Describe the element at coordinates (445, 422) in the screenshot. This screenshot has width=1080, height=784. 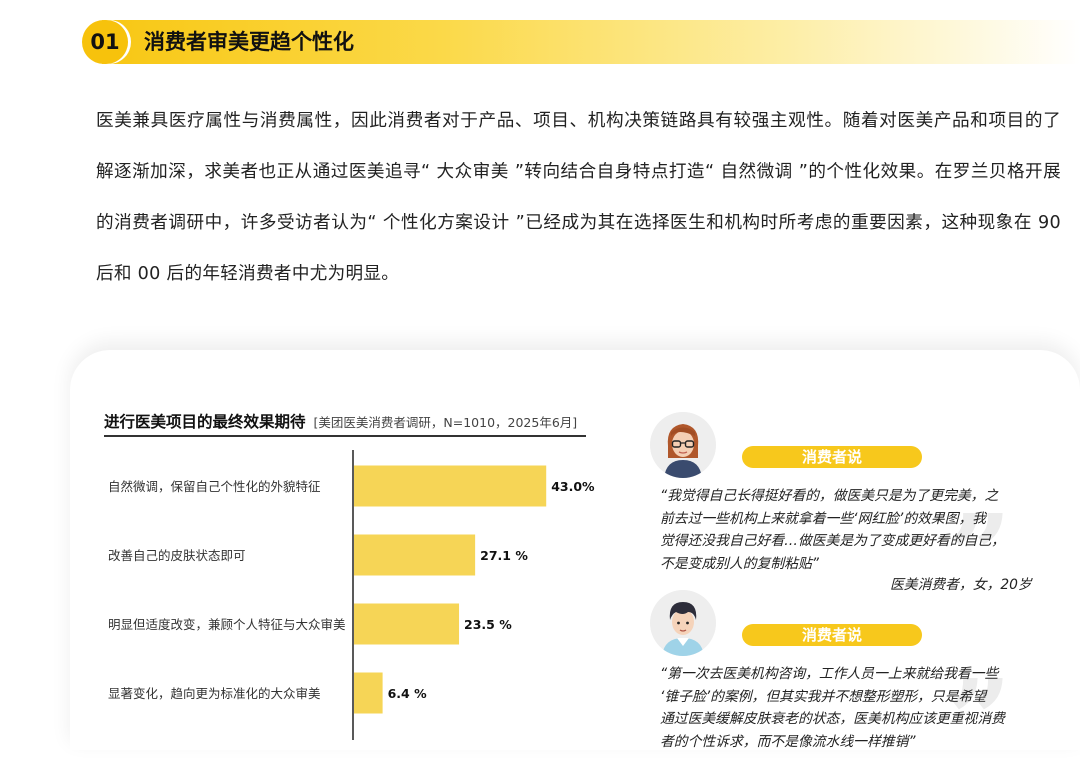
I see `chart-source: [美团医美消费者调研，N=1010，2025年6月]` at that location.